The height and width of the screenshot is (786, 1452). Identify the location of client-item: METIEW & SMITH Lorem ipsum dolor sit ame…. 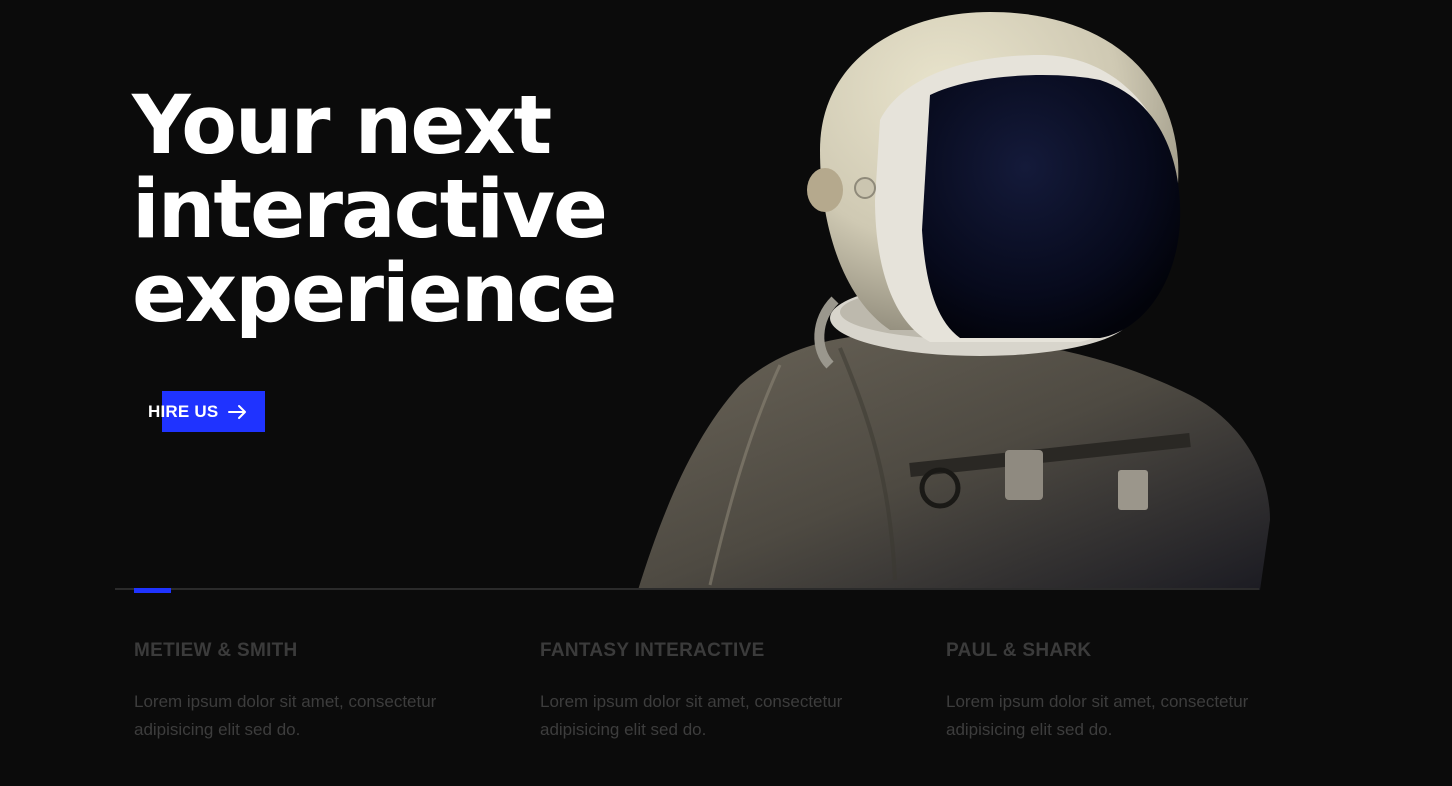
(299, 692).